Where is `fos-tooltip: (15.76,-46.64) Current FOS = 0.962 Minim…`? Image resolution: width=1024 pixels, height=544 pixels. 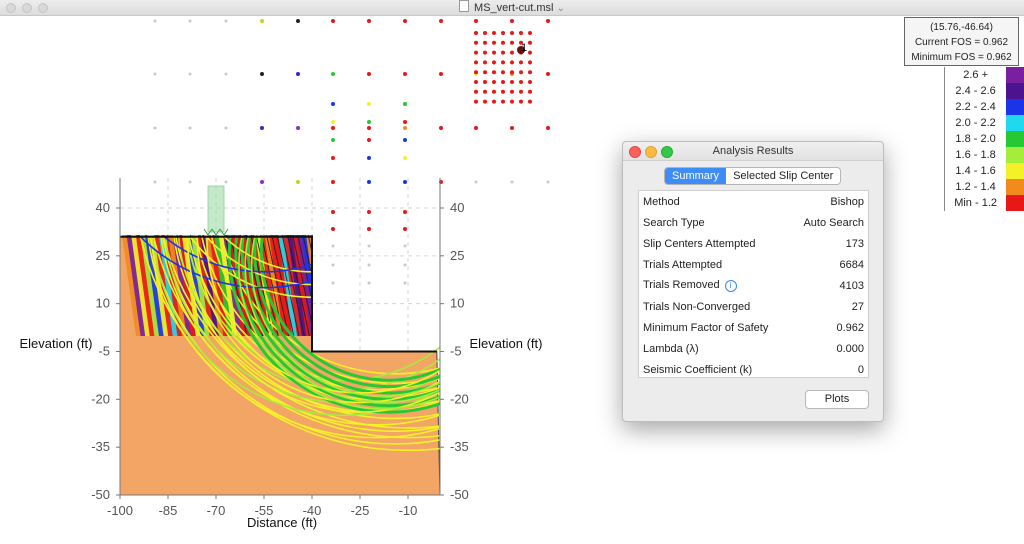
fos-tooltip: (15.76,-46.64) Current FOS = 0.962 Minim… is located at coordinates (961, 41).